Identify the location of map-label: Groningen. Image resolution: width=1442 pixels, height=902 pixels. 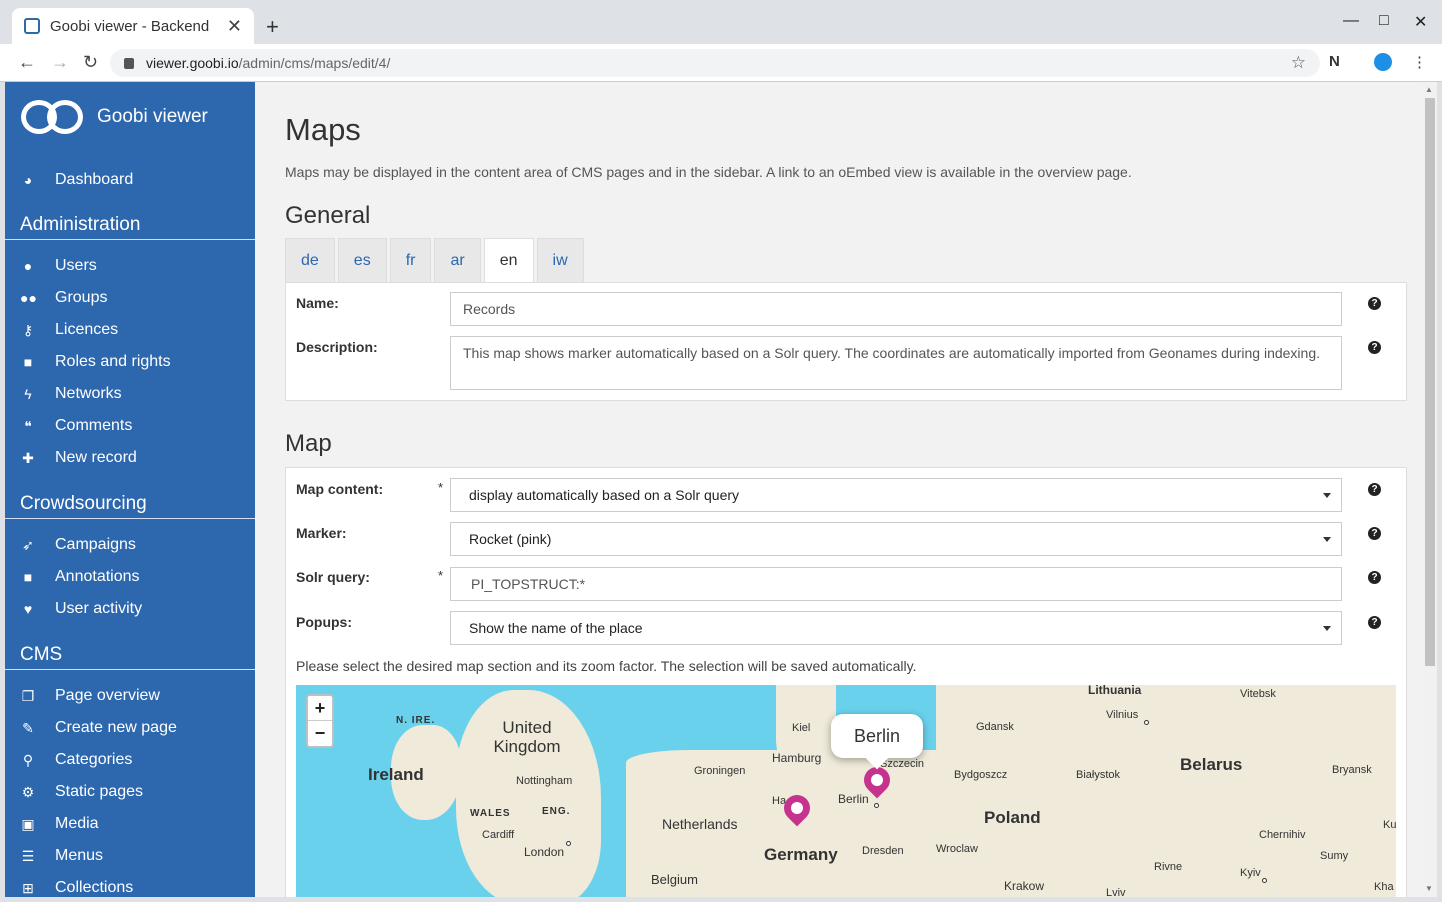
(720, 771).